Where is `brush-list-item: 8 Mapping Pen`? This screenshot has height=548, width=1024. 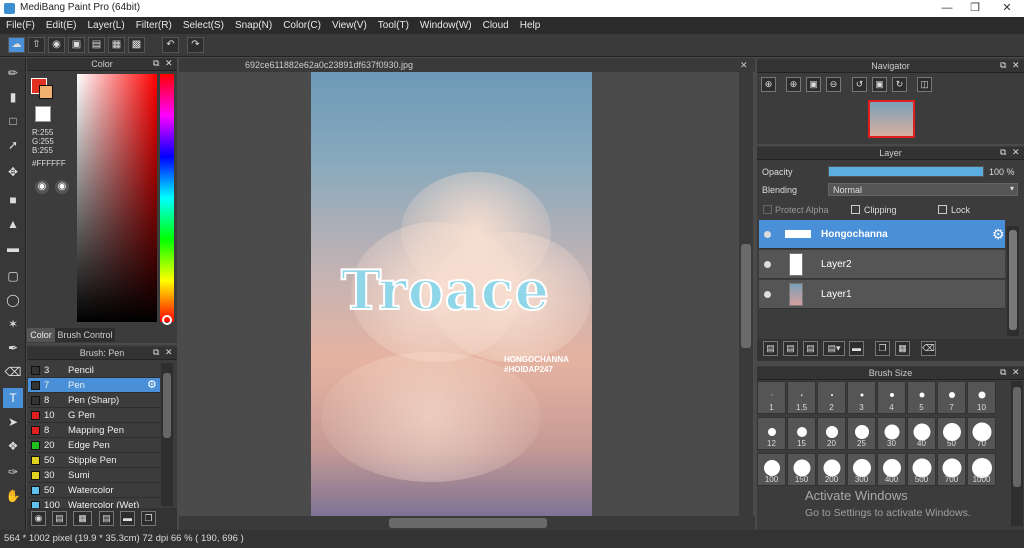 brush-list-item: 8 Mapping Pen is located at coordinates (94, 430).